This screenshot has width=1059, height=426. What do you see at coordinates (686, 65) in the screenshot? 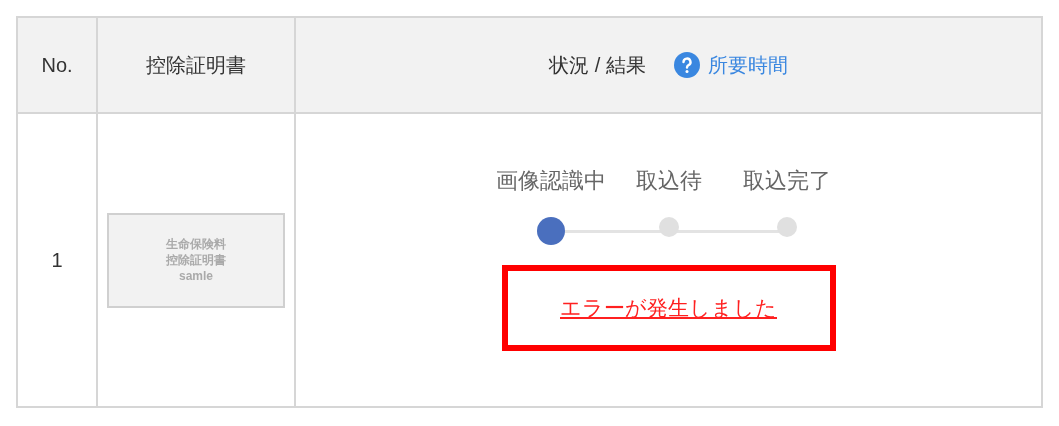
I see `help-icon` at bounding box center [686, 65].